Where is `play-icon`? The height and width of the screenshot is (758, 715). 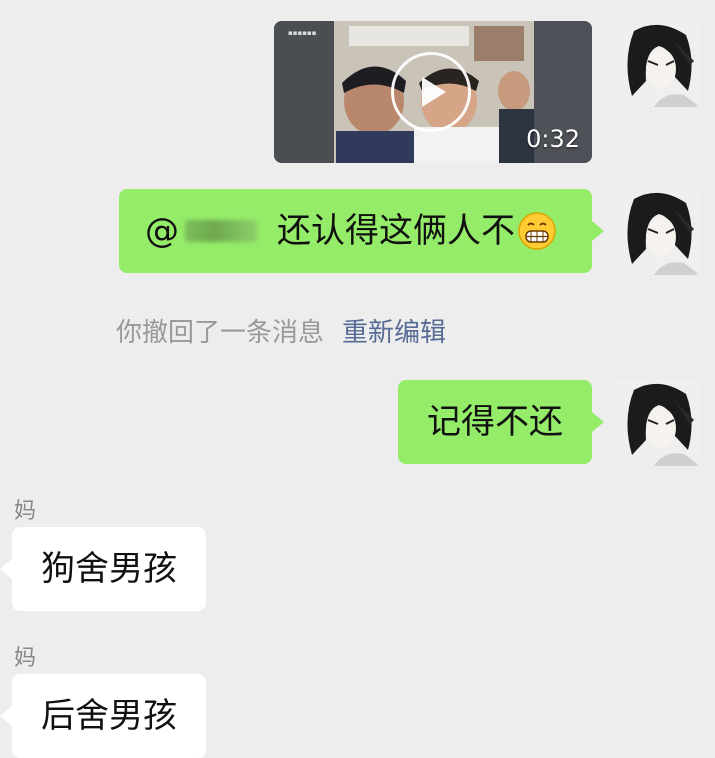
play-icon is located at coordinates (431, 92).